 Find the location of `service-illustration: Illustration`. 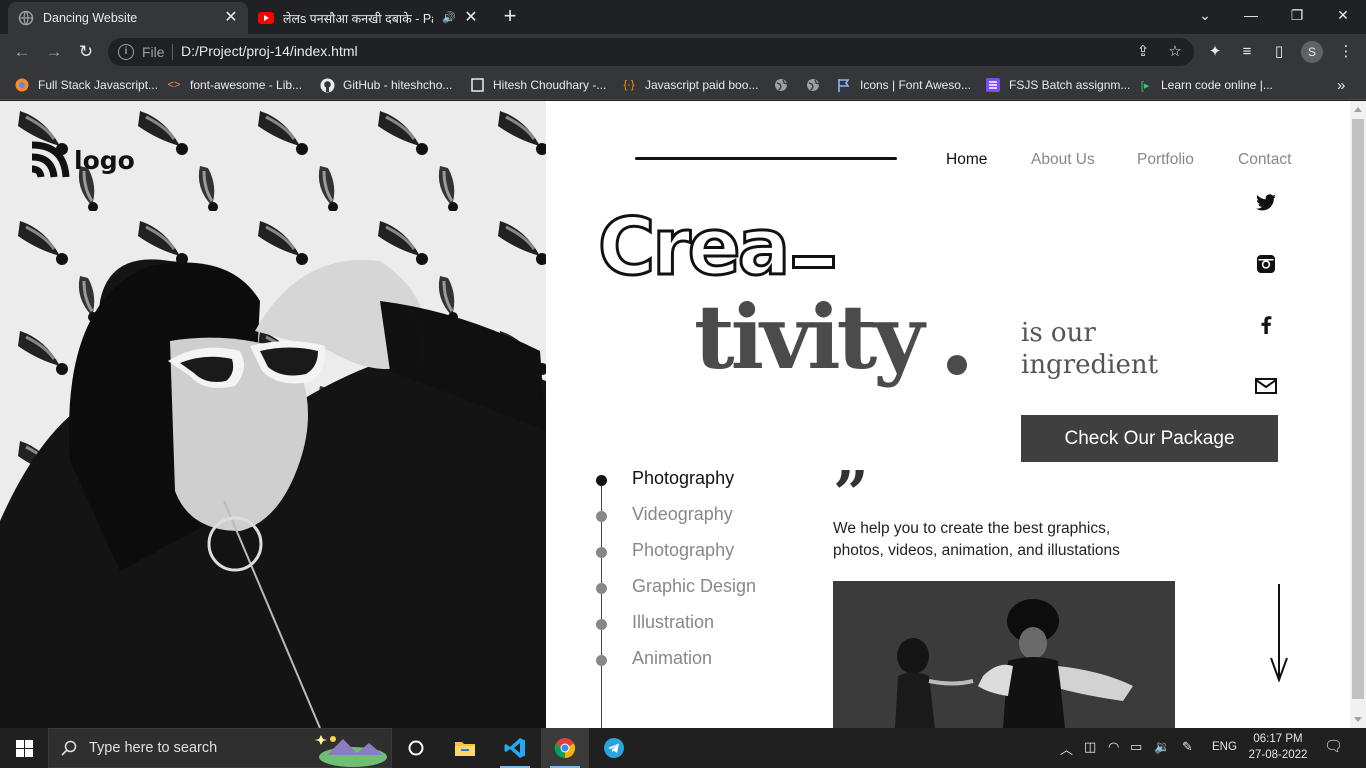

service-illustration: Illustration is located at coordinates (673, 622).